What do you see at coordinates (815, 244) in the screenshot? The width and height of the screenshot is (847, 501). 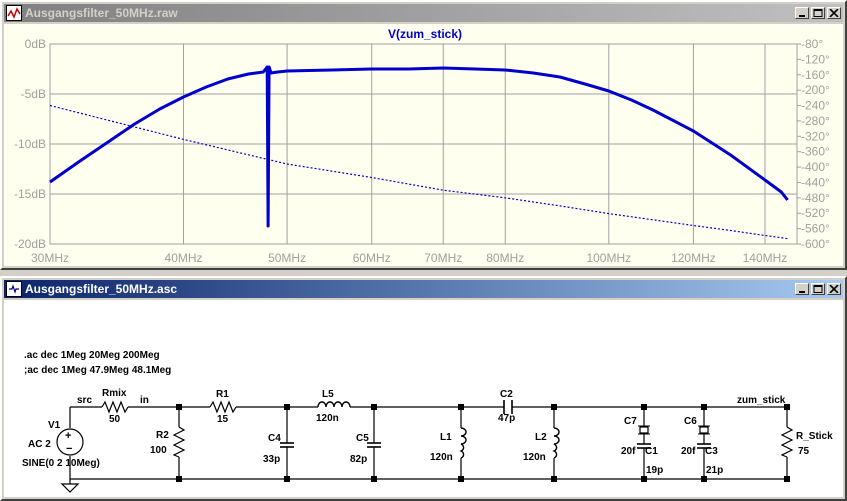 I see `y2-tick-label: -600°` at bounding box center [815, 244].